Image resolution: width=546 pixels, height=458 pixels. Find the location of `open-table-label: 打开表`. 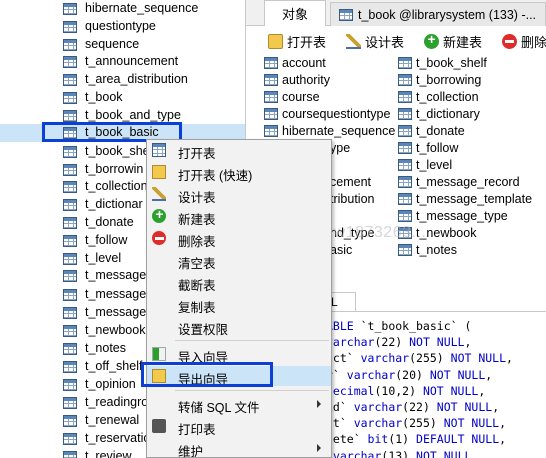

open-table-label: 打开表 is located at coordinates (307, 42).